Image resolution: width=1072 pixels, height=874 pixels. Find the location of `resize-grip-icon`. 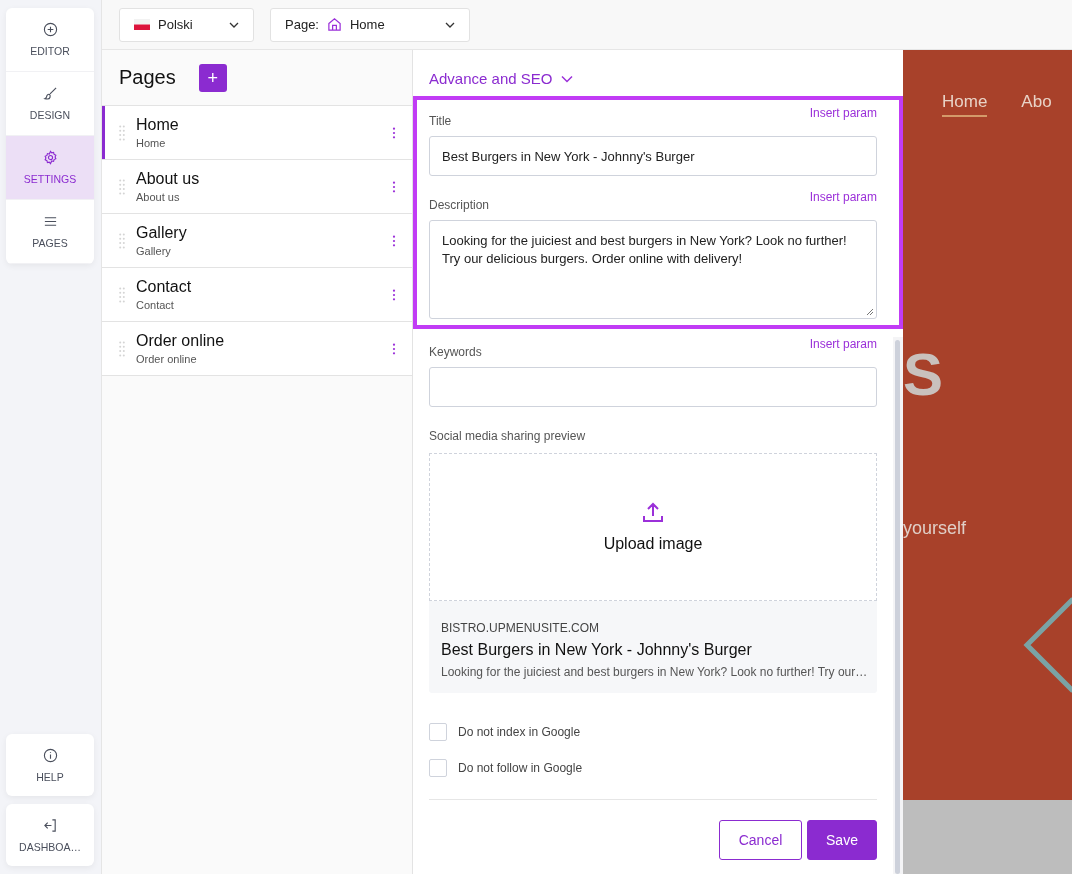

resize-grip-icon is located at coordinates (870, 312).